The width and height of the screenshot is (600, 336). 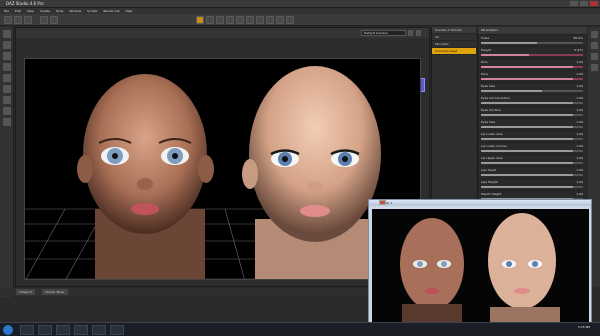 I want to click on render-settings-icon, so click(x=290, y=20).